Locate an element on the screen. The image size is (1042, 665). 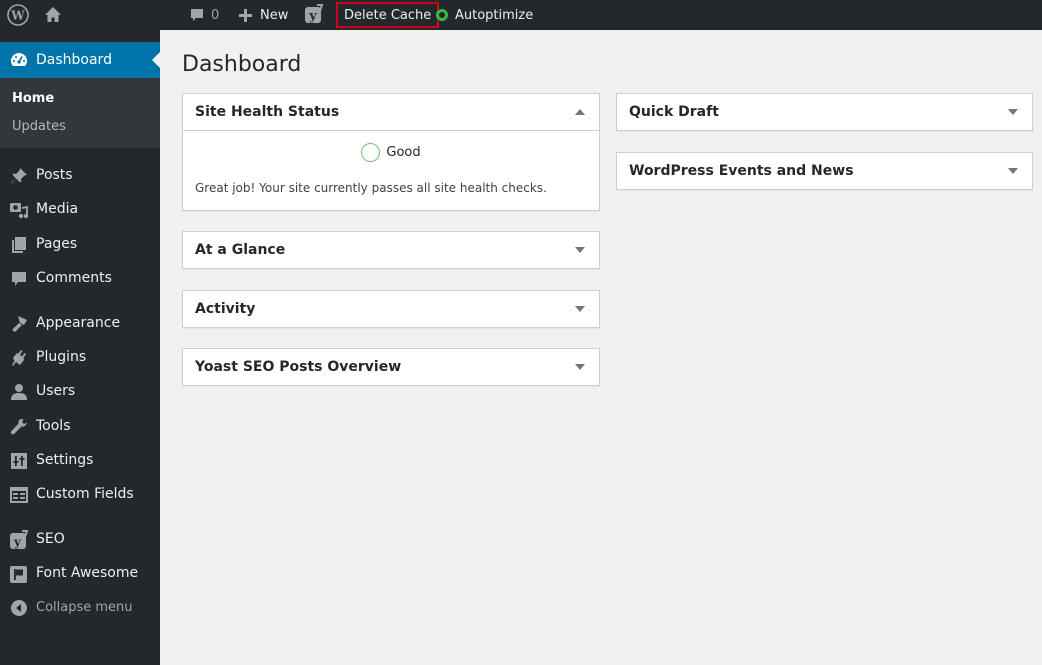
submenu-item-home: Home is located at coordinates (33, 98).